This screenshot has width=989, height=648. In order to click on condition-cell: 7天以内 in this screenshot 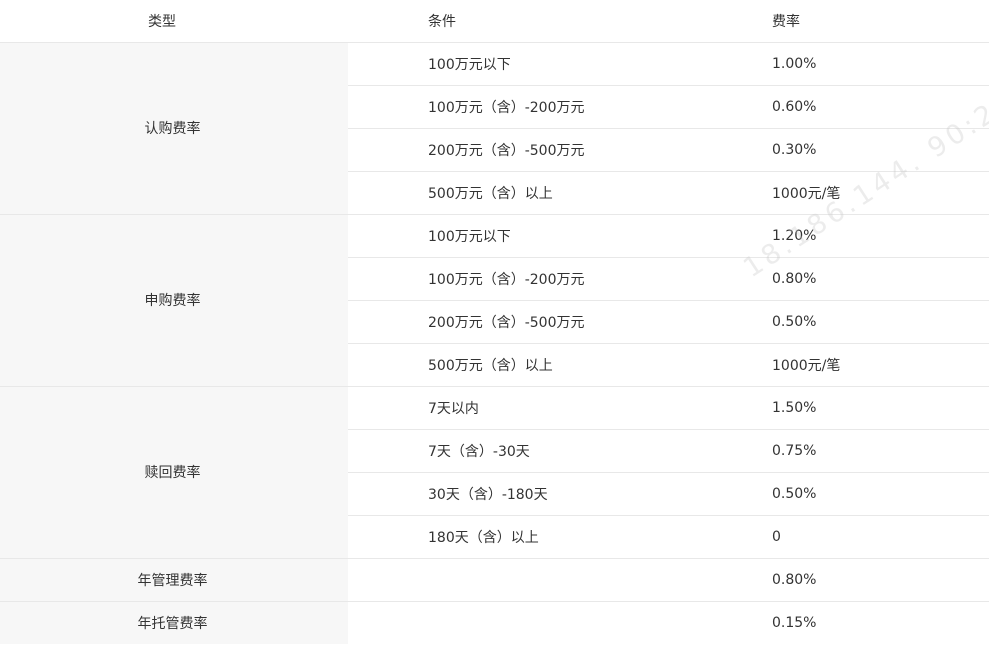, I will do `click(547, 408)`.